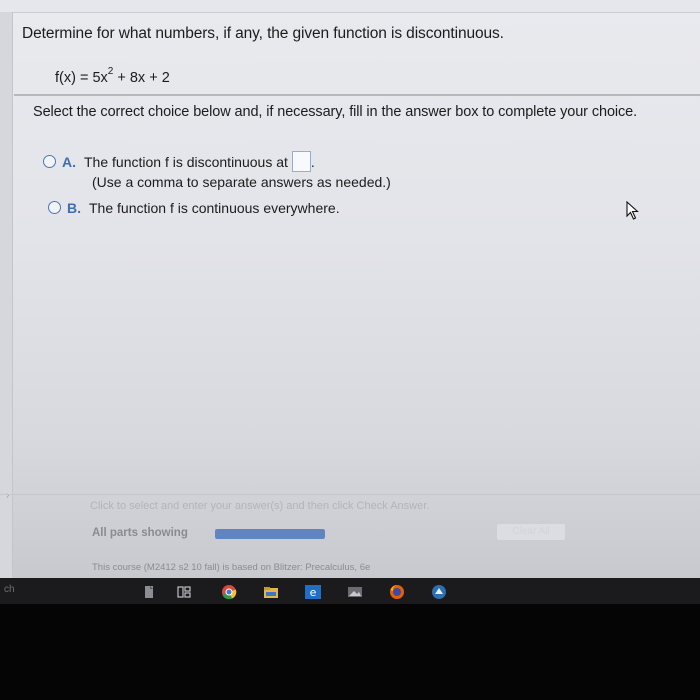 The height and width of the screenshot is (700, 700). What do you see at coordinates (355, 592) in the screenshot?
I see `photos-icon` at bounding box center [355, 592].